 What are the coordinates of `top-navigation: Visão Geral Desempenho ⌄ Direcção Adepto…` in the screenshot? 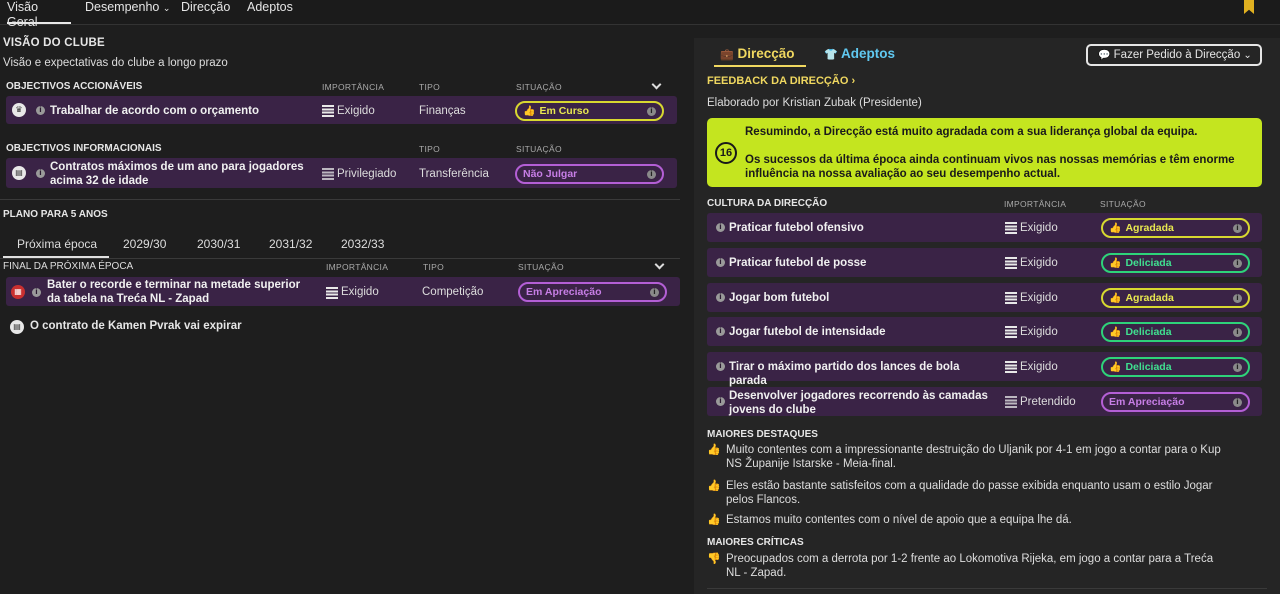 It's located at (640, 14).